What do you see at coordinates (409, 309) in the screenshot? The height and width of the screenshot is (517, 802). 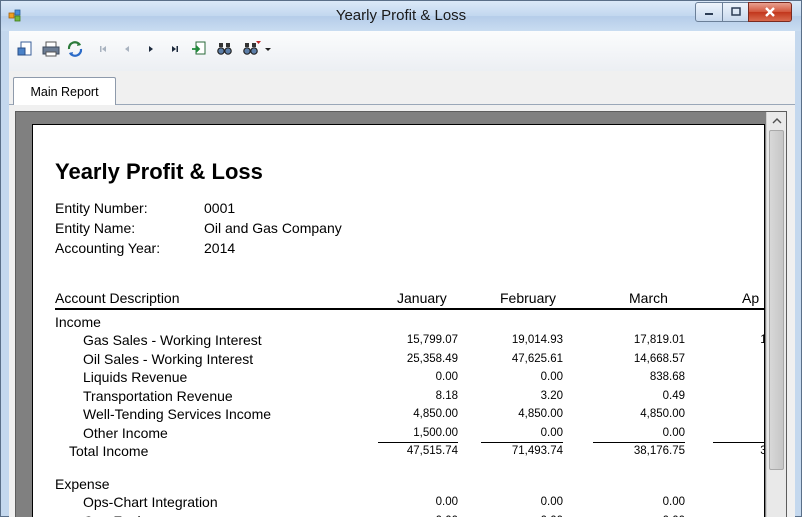 I see `header-rule` at bounding box center [409, 309].